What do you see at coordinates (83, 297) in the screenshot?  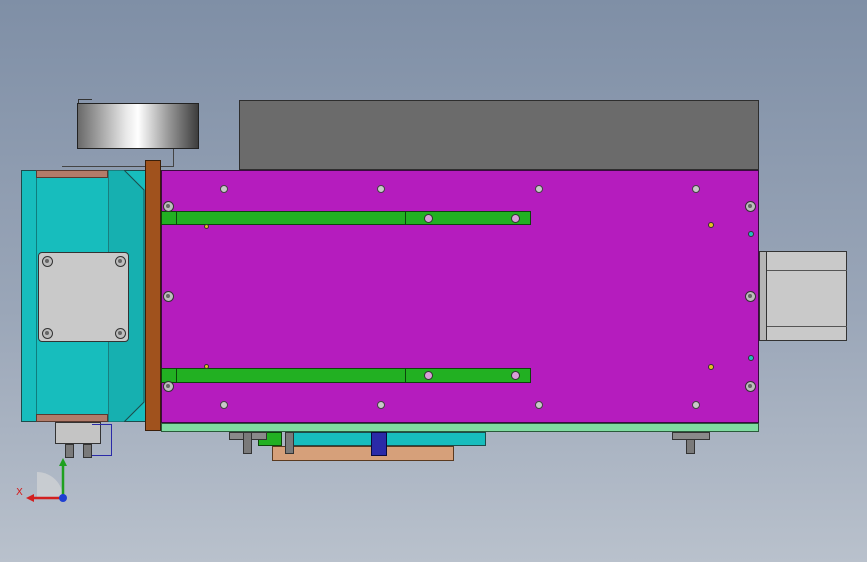 I see `stepper-motor-face` at bounding box center [83, 297].